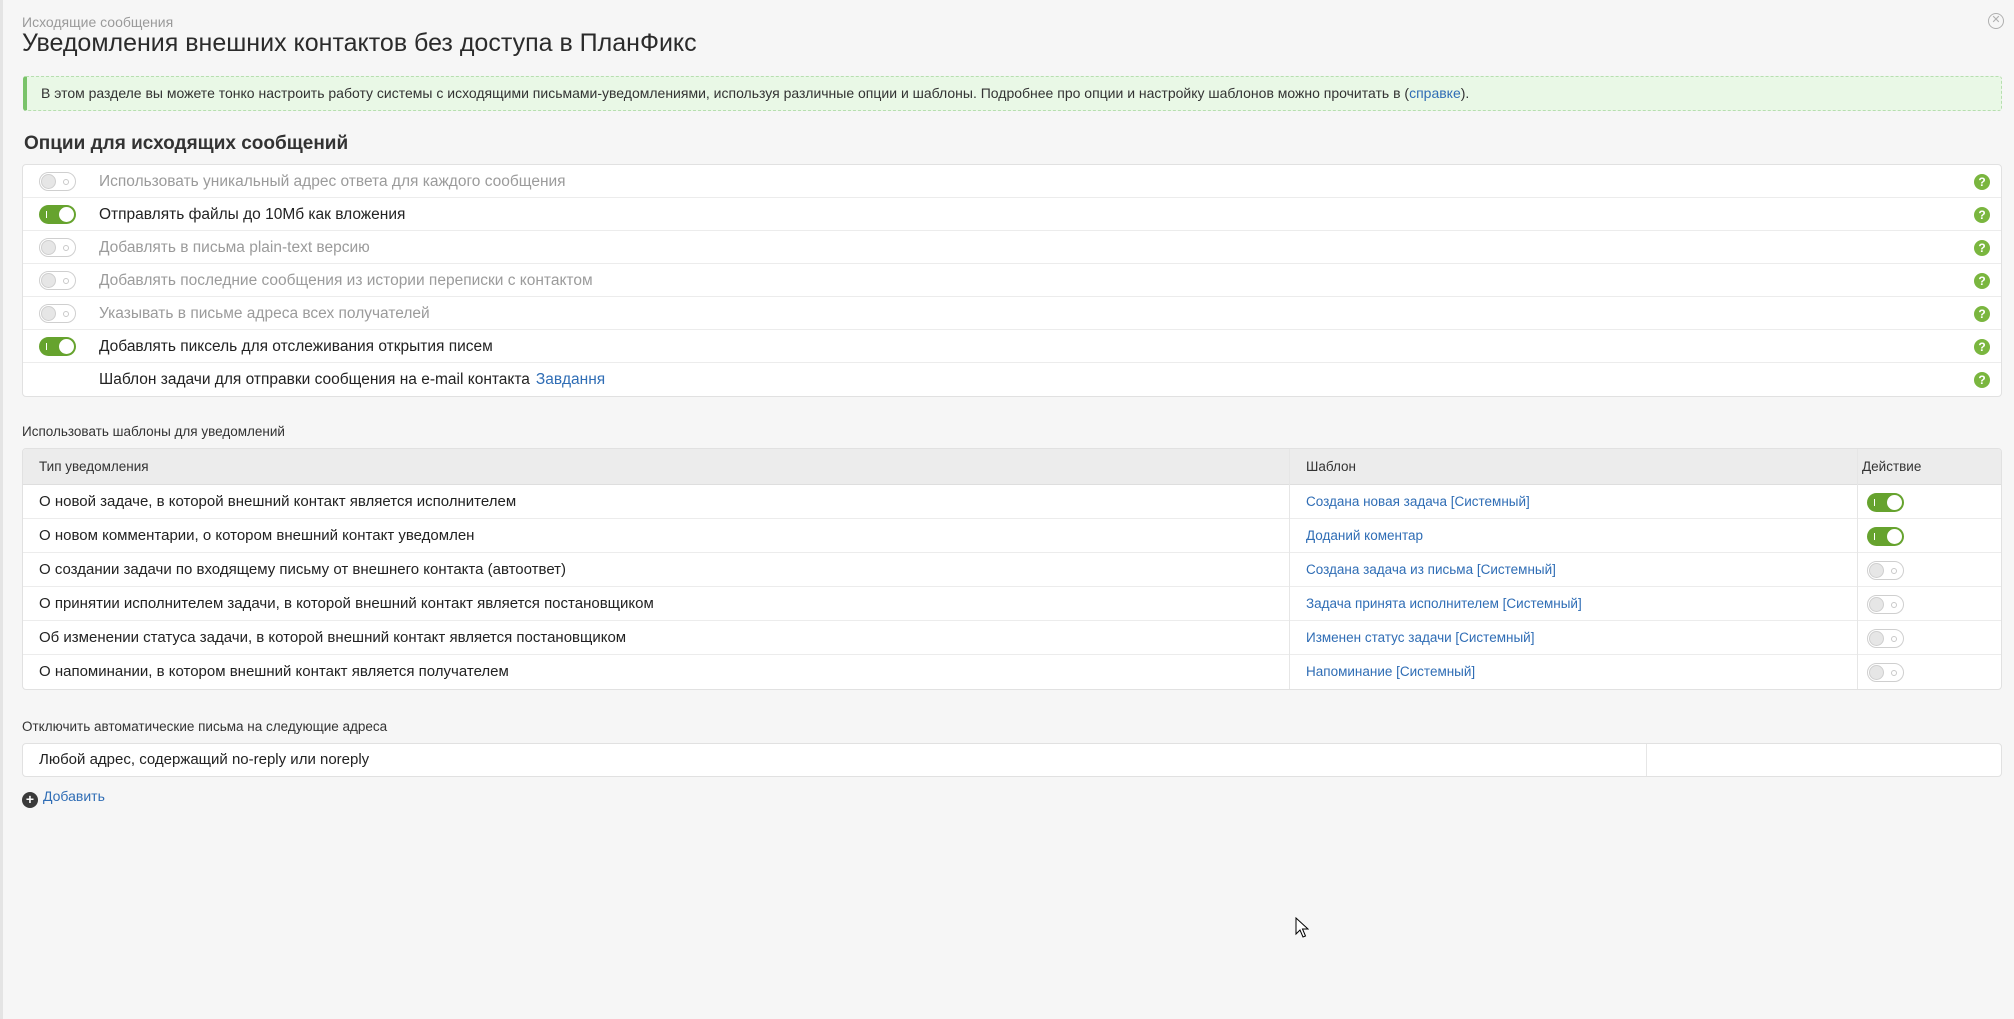 This screenshot has width=2014, height=1019. I want to click on add-address-button: + Добавить, so click(63, 798).